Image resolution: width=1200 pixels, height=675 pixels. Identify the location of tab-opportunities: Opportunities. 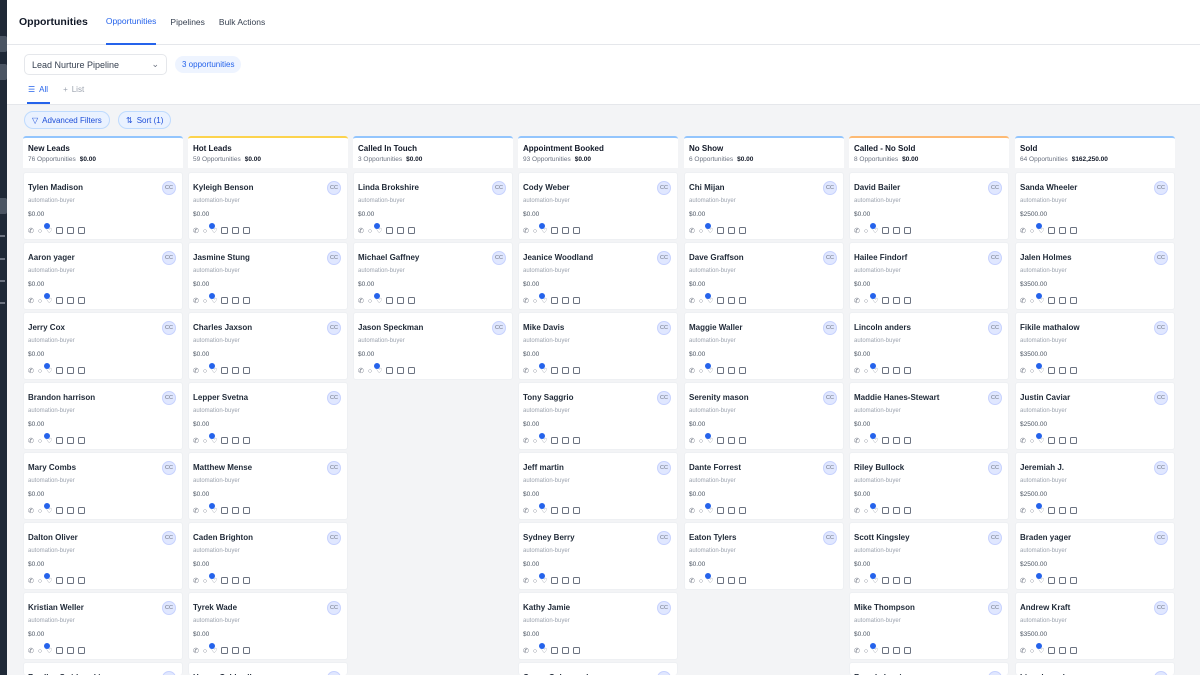
(131, 22).